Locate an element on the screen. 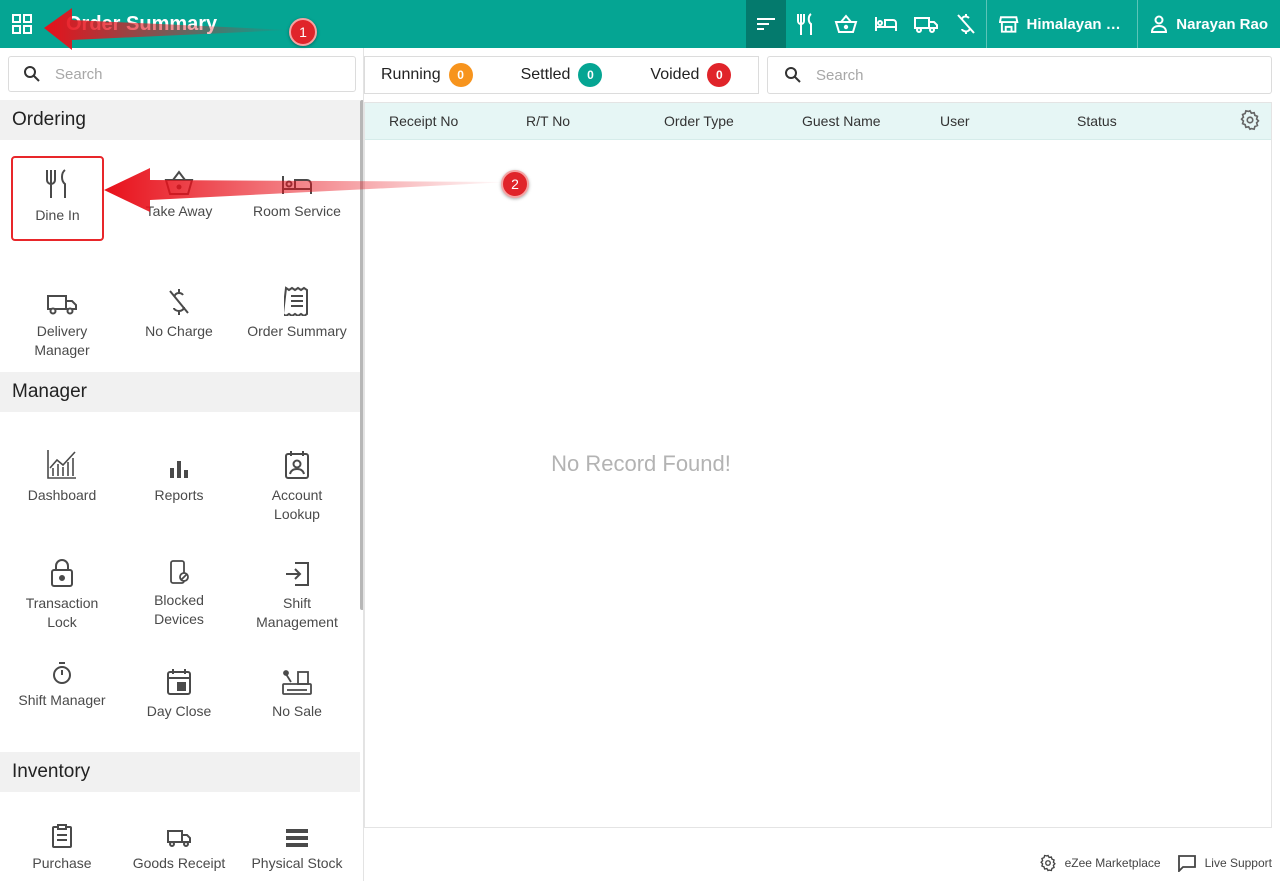 The height and width of the screenshot is (881, 1280). menu-label: No Sale is located at coordinates (297, 711).